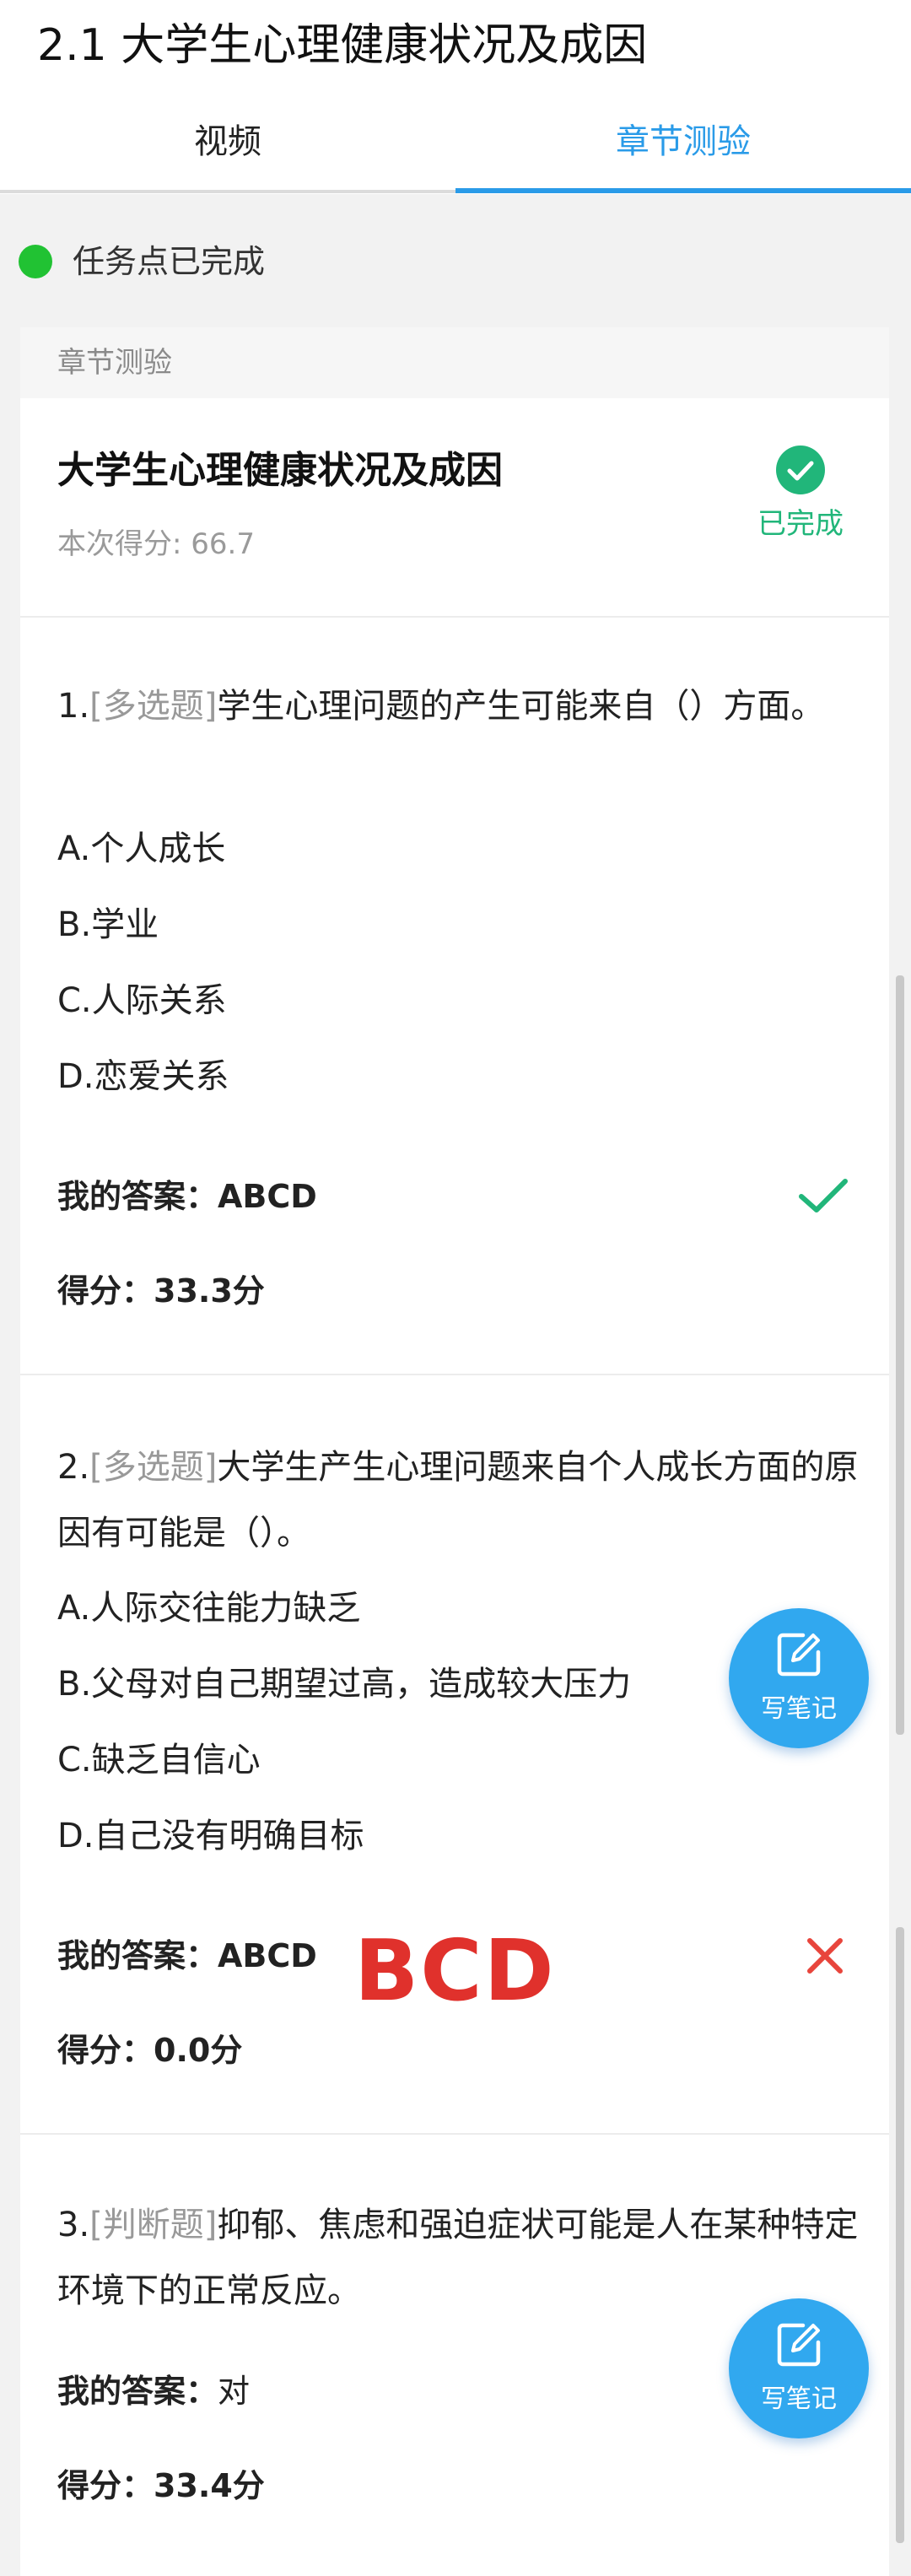 This screenshot has width=911, height=2576. Describe the element at coordinates (228, 146) in the screenshot. I see `tab-video: 视频` at that location.